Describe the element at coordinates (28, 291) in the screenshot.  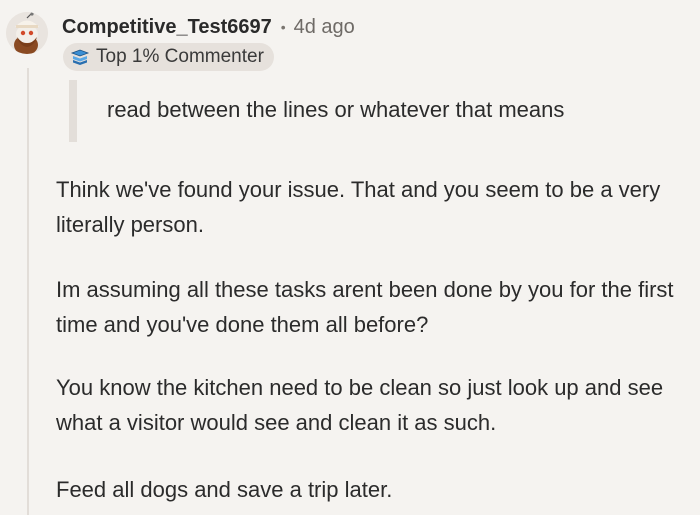
I see `thread-line` at that location.